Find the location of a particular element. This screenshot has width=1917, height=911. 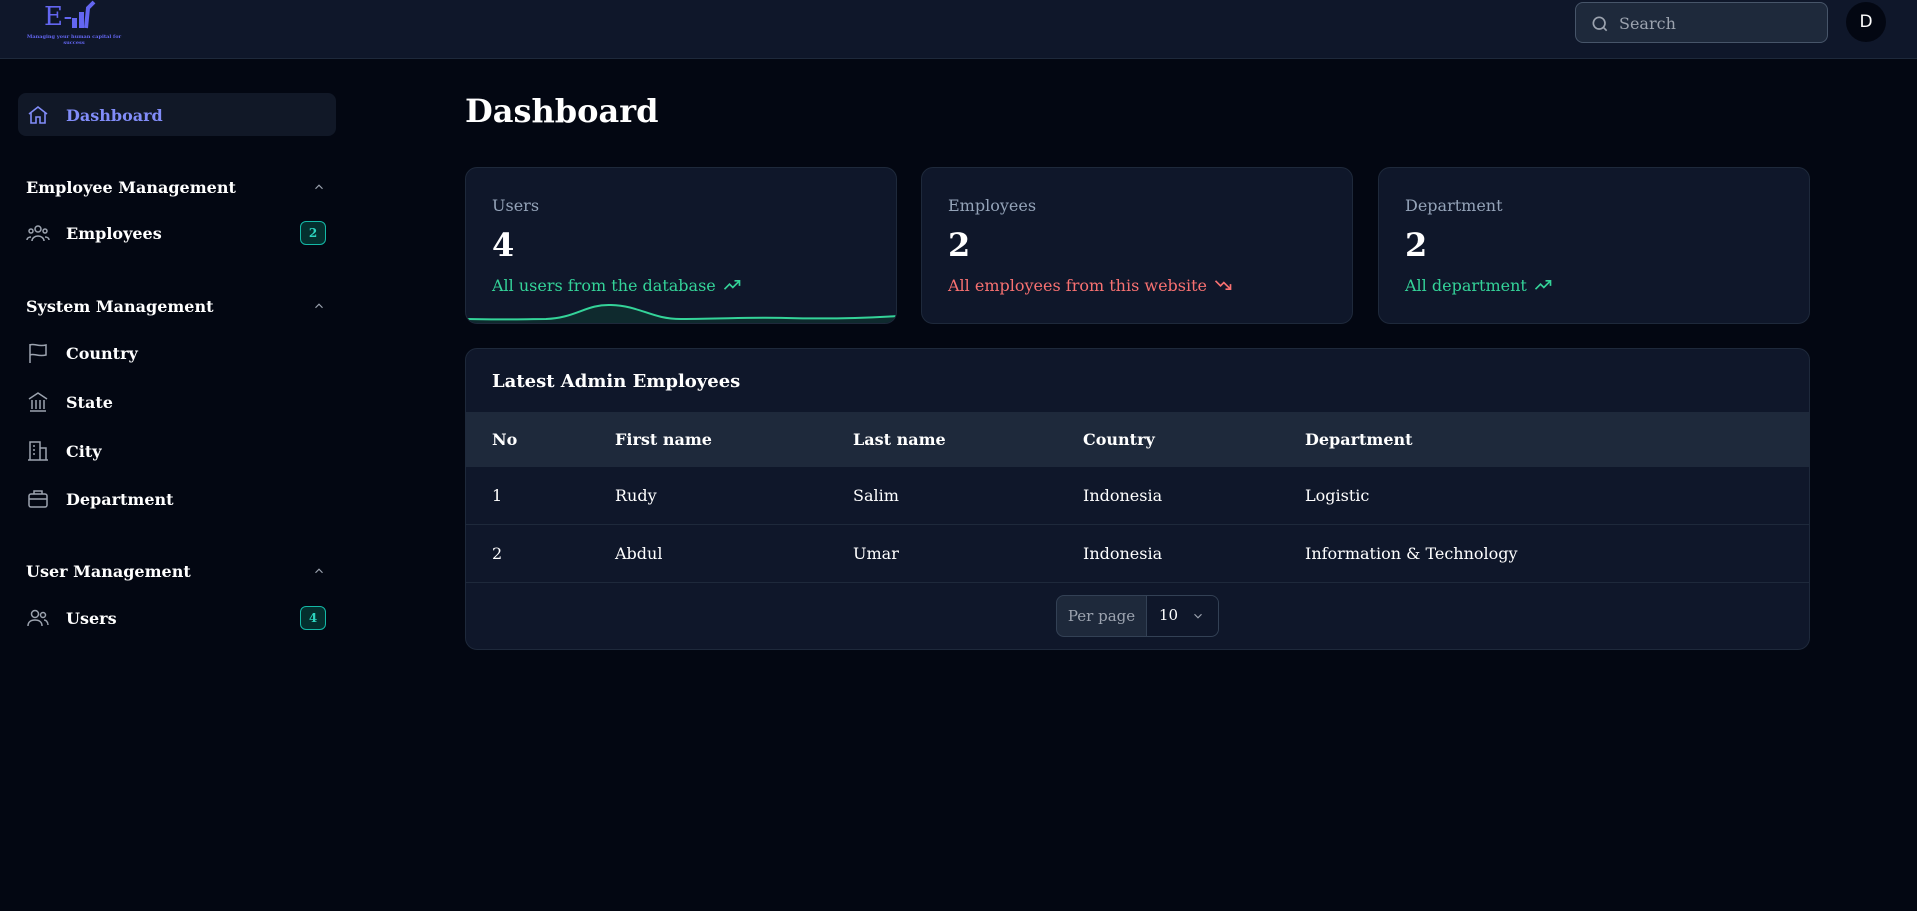

column-header: First name is located at coordinates (663, 439).